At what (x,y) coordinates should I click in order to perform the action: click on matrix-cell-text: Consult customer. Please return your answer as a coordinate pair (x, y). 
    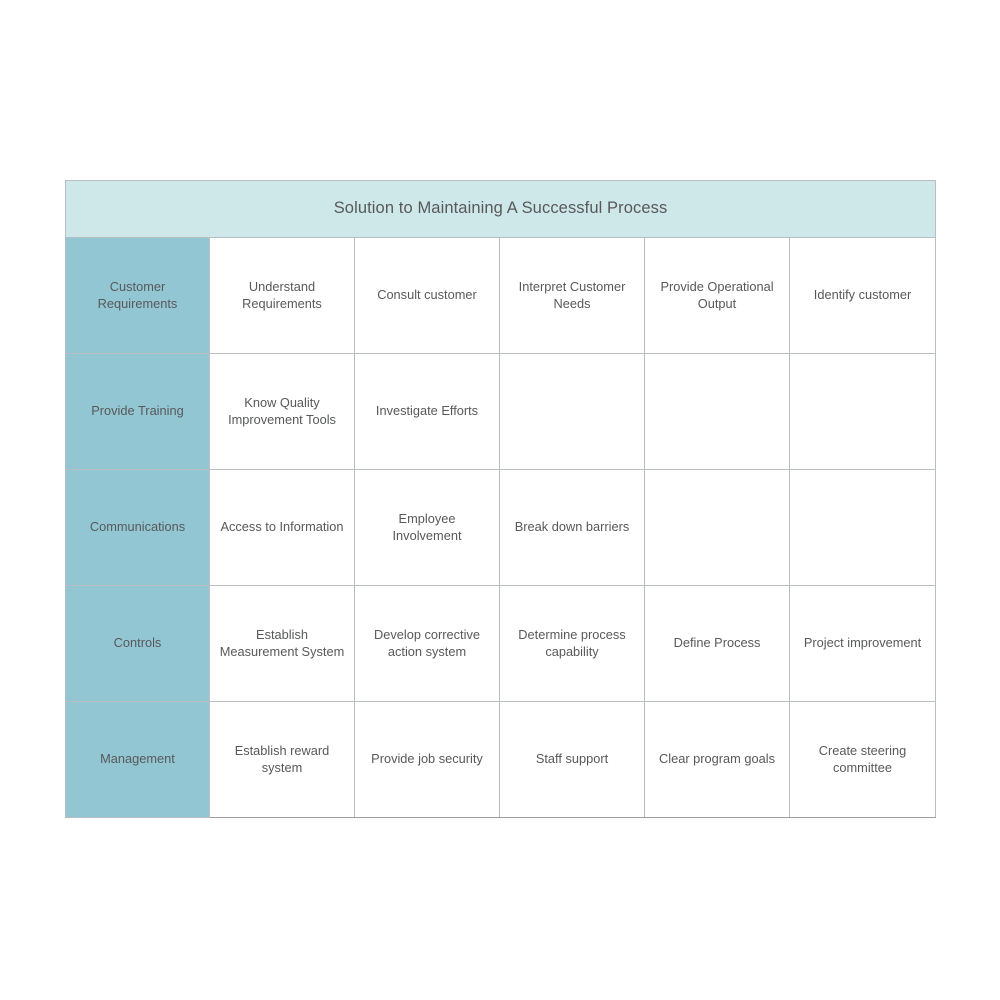
    Looking at the image, I should click on (427, 295).